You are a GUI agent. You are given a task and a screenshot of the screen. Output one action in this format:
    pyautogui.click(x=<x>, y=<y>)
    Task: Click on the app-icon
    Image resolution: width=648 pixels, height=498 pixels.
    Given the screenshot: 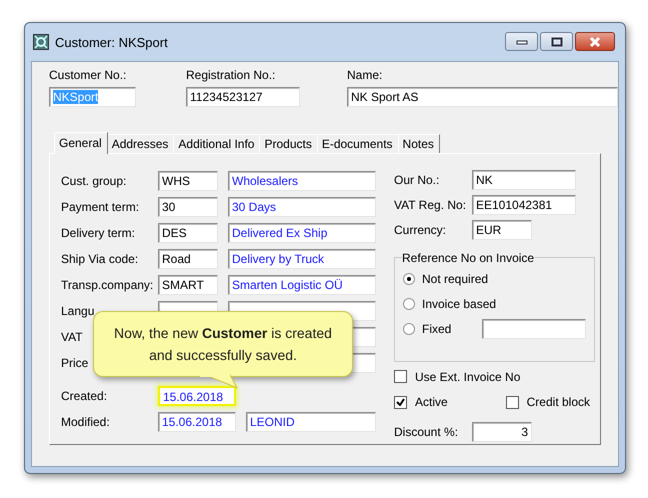 What is the action you would take?
    pyautogui.click(x=41, y=42)
    